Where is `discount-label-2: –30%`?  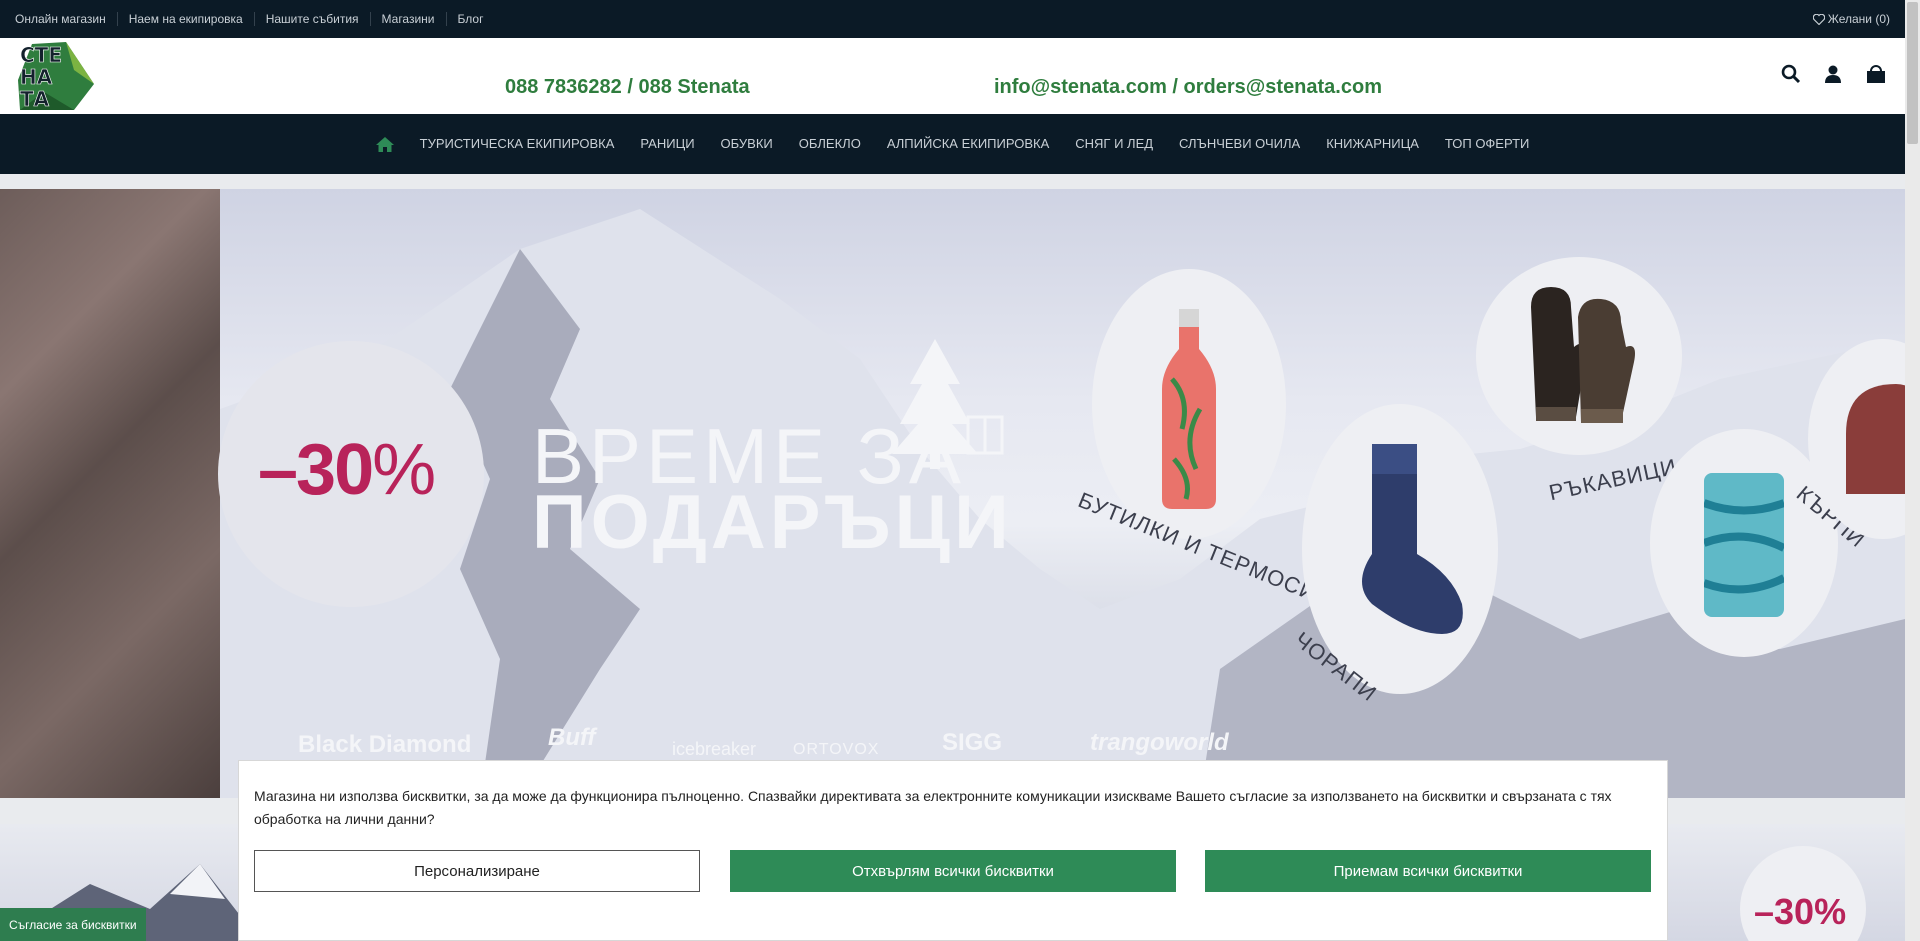 discount-label-2: –30% is located at coordinates (1800, 911).